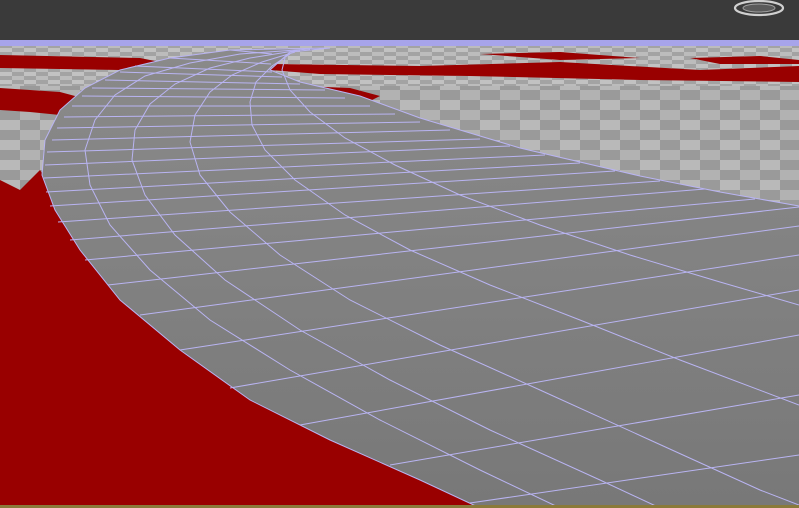  What do you see at coordinates (399, 22) in the screenshot?
I see `viewport-background` at bounding box center [399, 22].